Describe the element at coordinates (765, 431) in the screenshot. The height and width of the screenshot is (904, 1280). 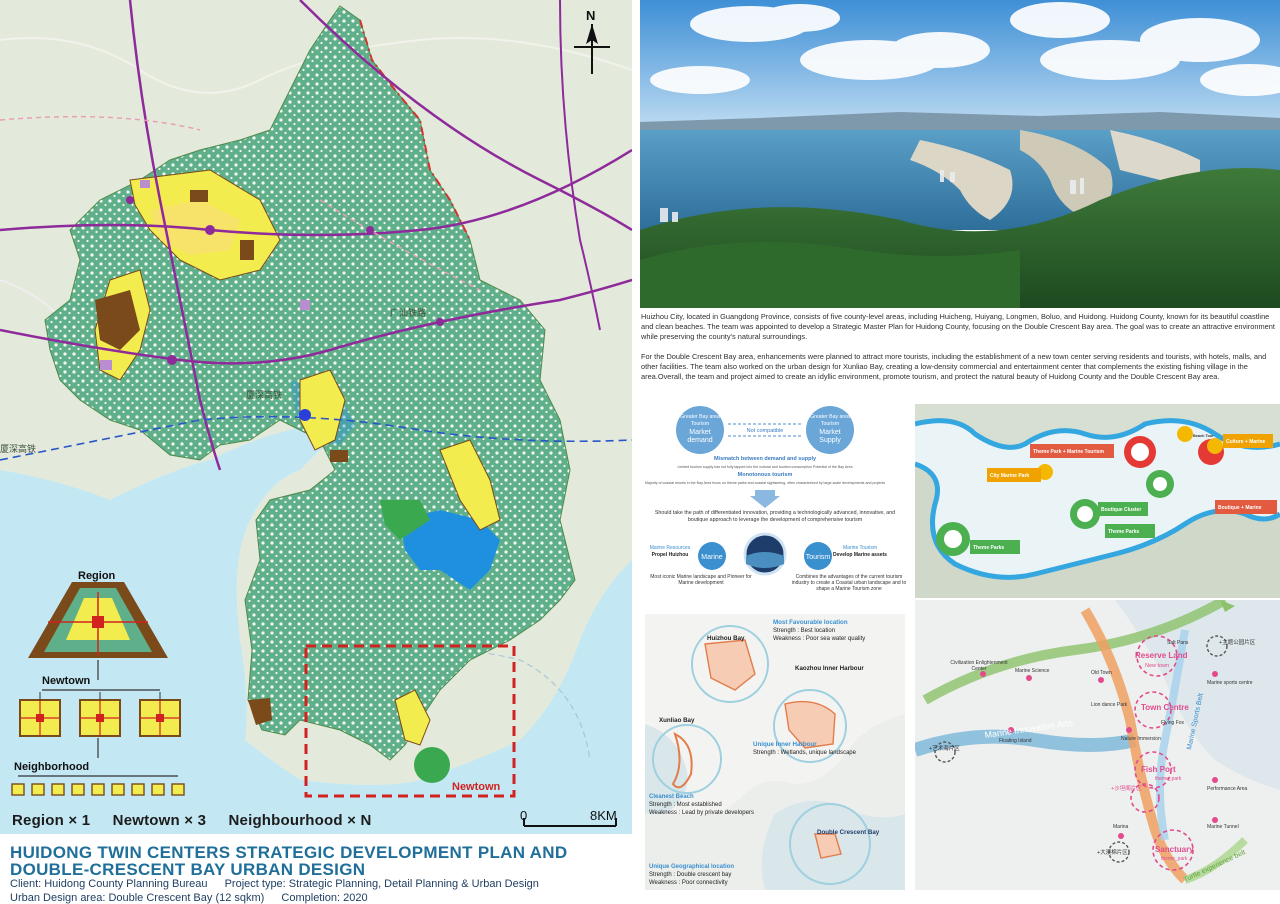
I see `not-compatible-text: Not compatible` at that location.